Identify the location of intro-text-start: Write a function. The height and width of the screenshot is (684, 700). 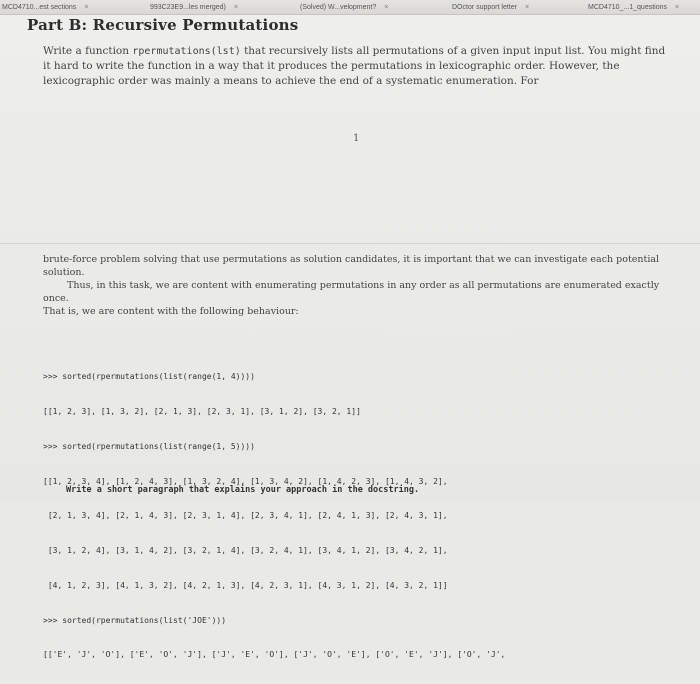
(88, 51).